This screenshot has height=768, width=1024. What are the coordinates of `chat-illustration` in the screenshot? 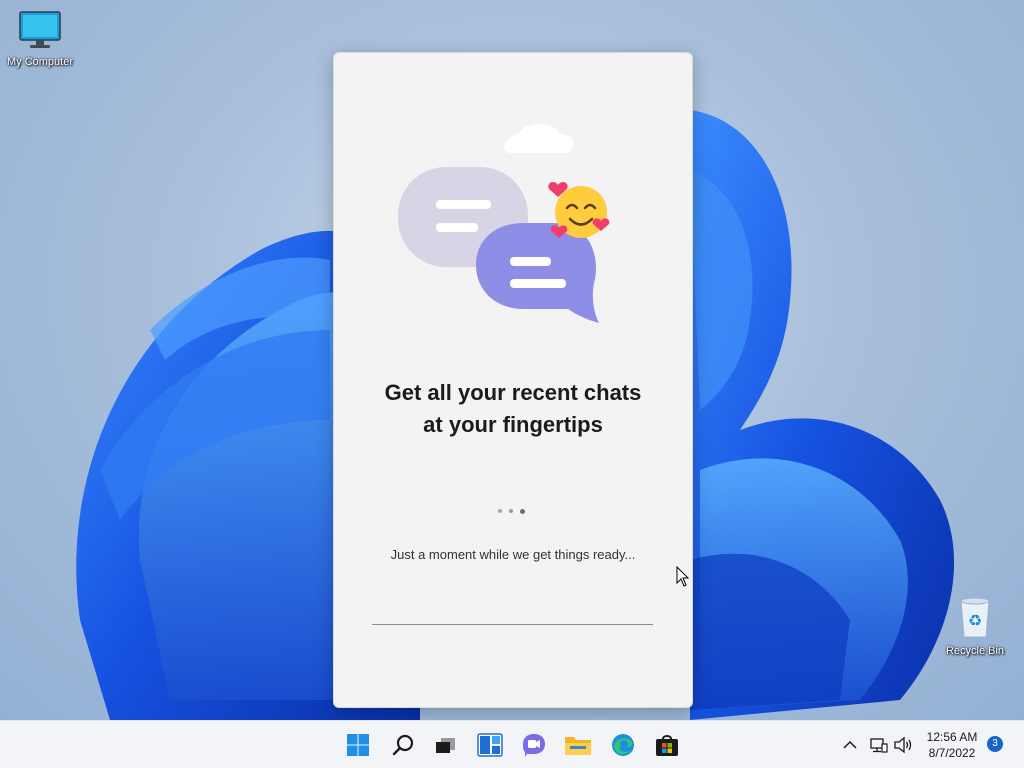 It's located at (504, 223).